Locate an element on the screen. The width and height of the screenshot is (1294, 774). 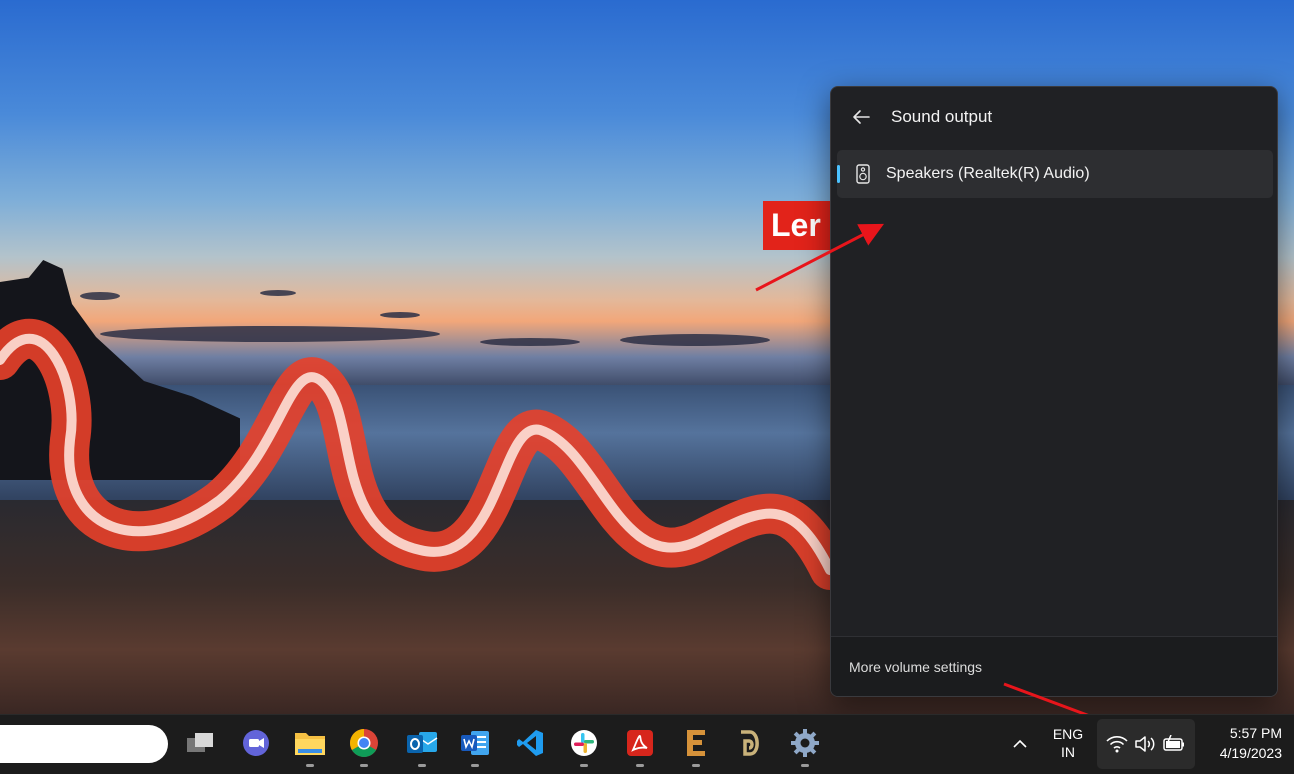
taskbar-task-view is located at coordinates (200, 743).